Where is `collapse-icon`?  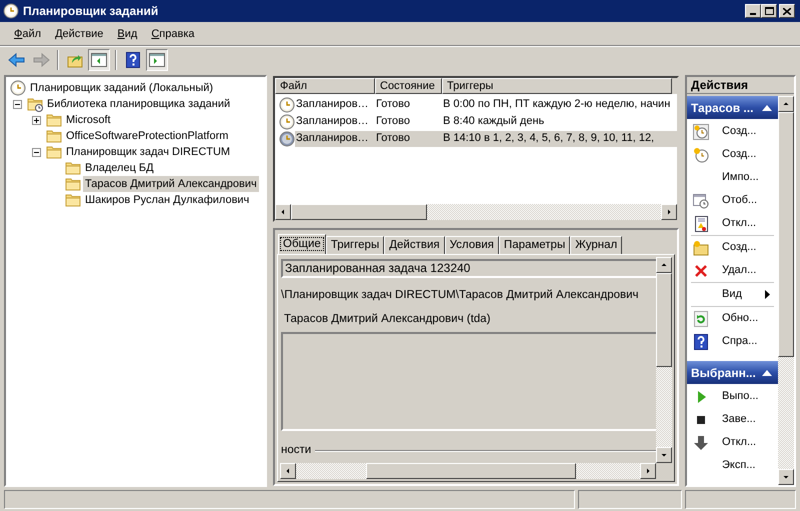 collapse-icon is located at coordinates (767, 373).